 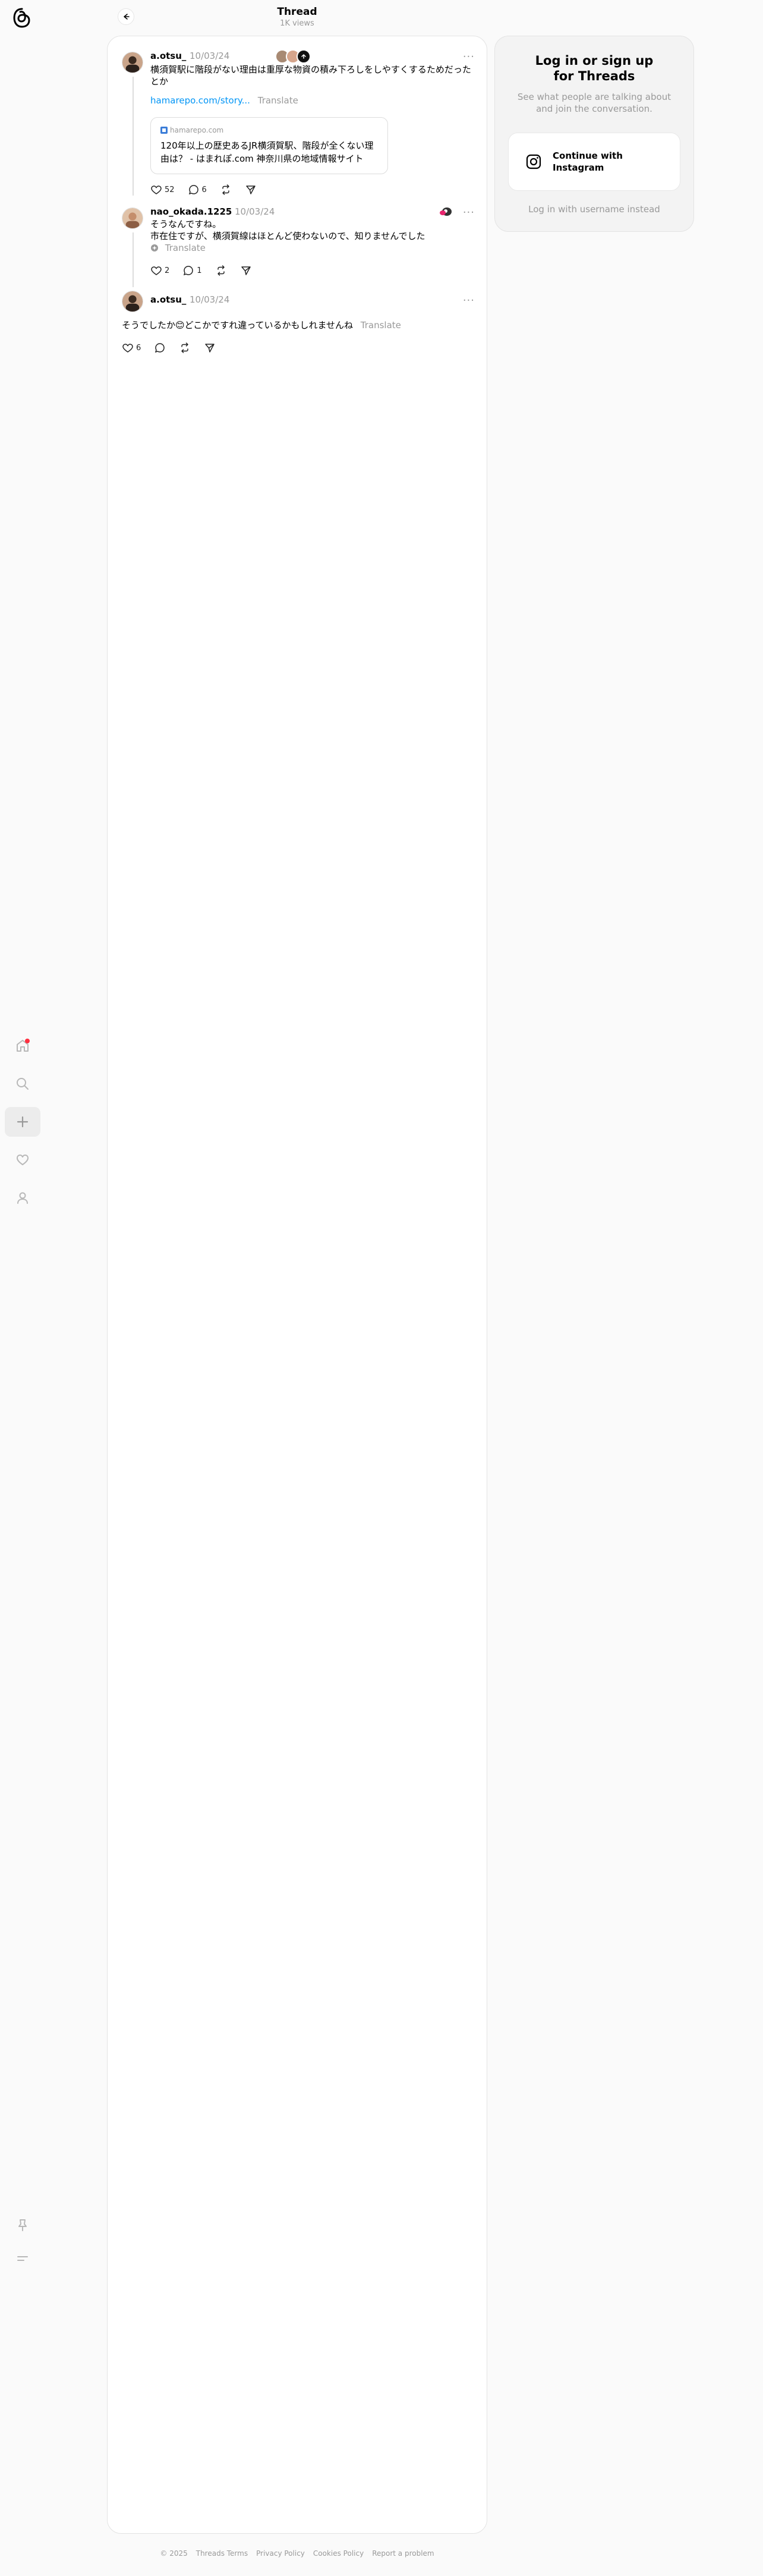 What do you see at coordinates (403, 2553) in the screenshot?
I see `report-link: Report a problem` at bounding box center [403, 2553].